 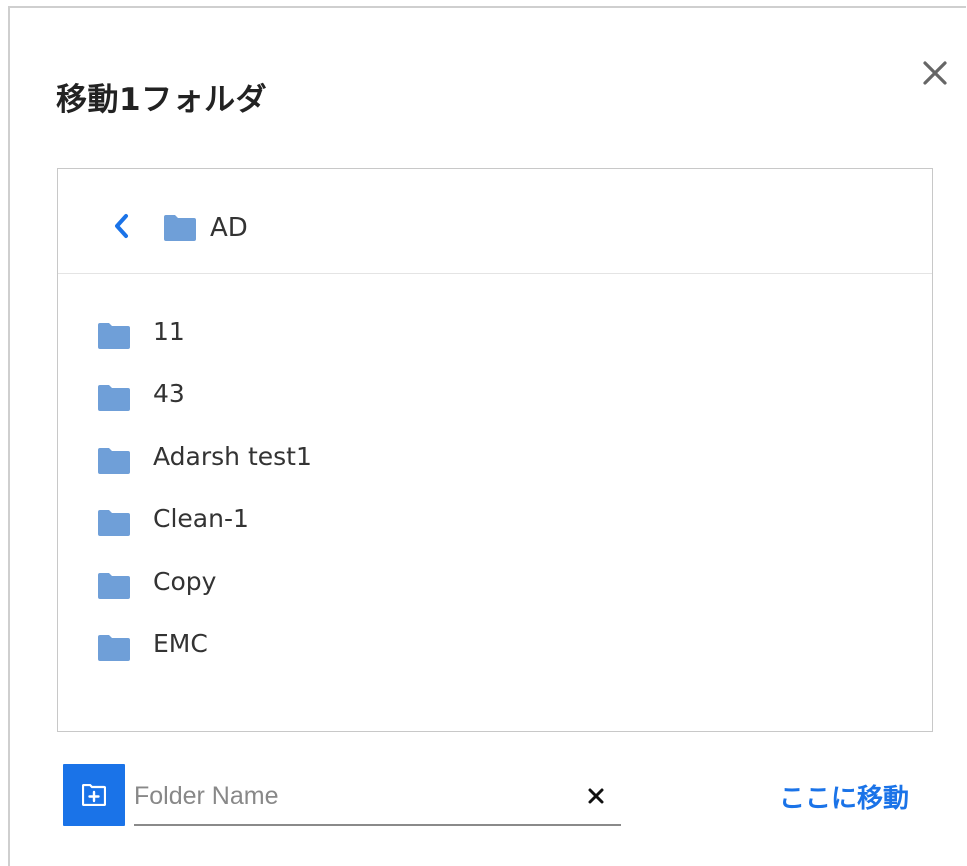 I want to click on folder-name: 43, so click(x=169, y=394).